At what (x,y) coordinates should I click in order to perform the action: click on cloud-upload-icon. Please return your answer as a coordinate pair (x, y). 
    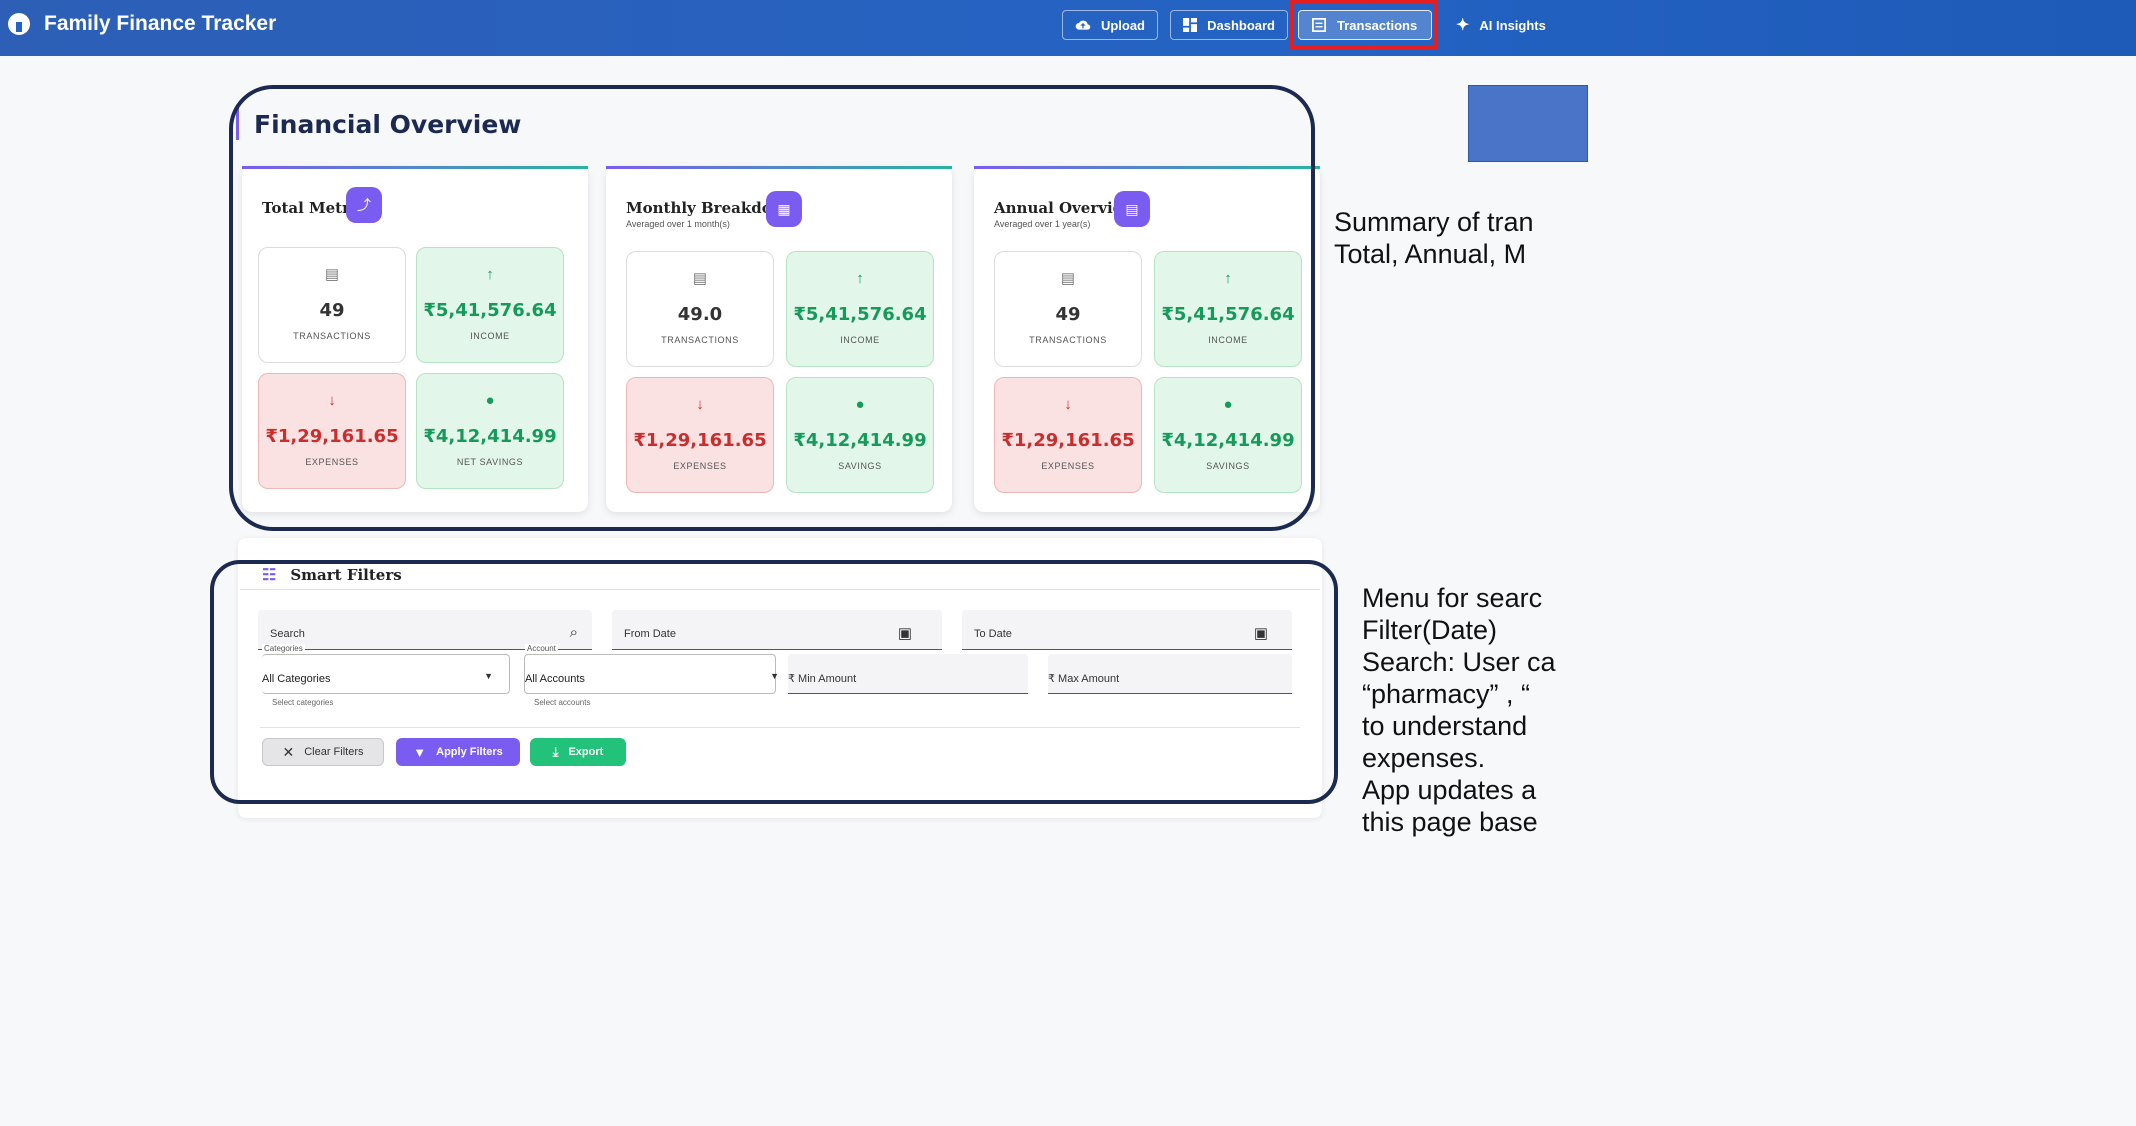
    Looking at the image, I should click on (1083, 25).